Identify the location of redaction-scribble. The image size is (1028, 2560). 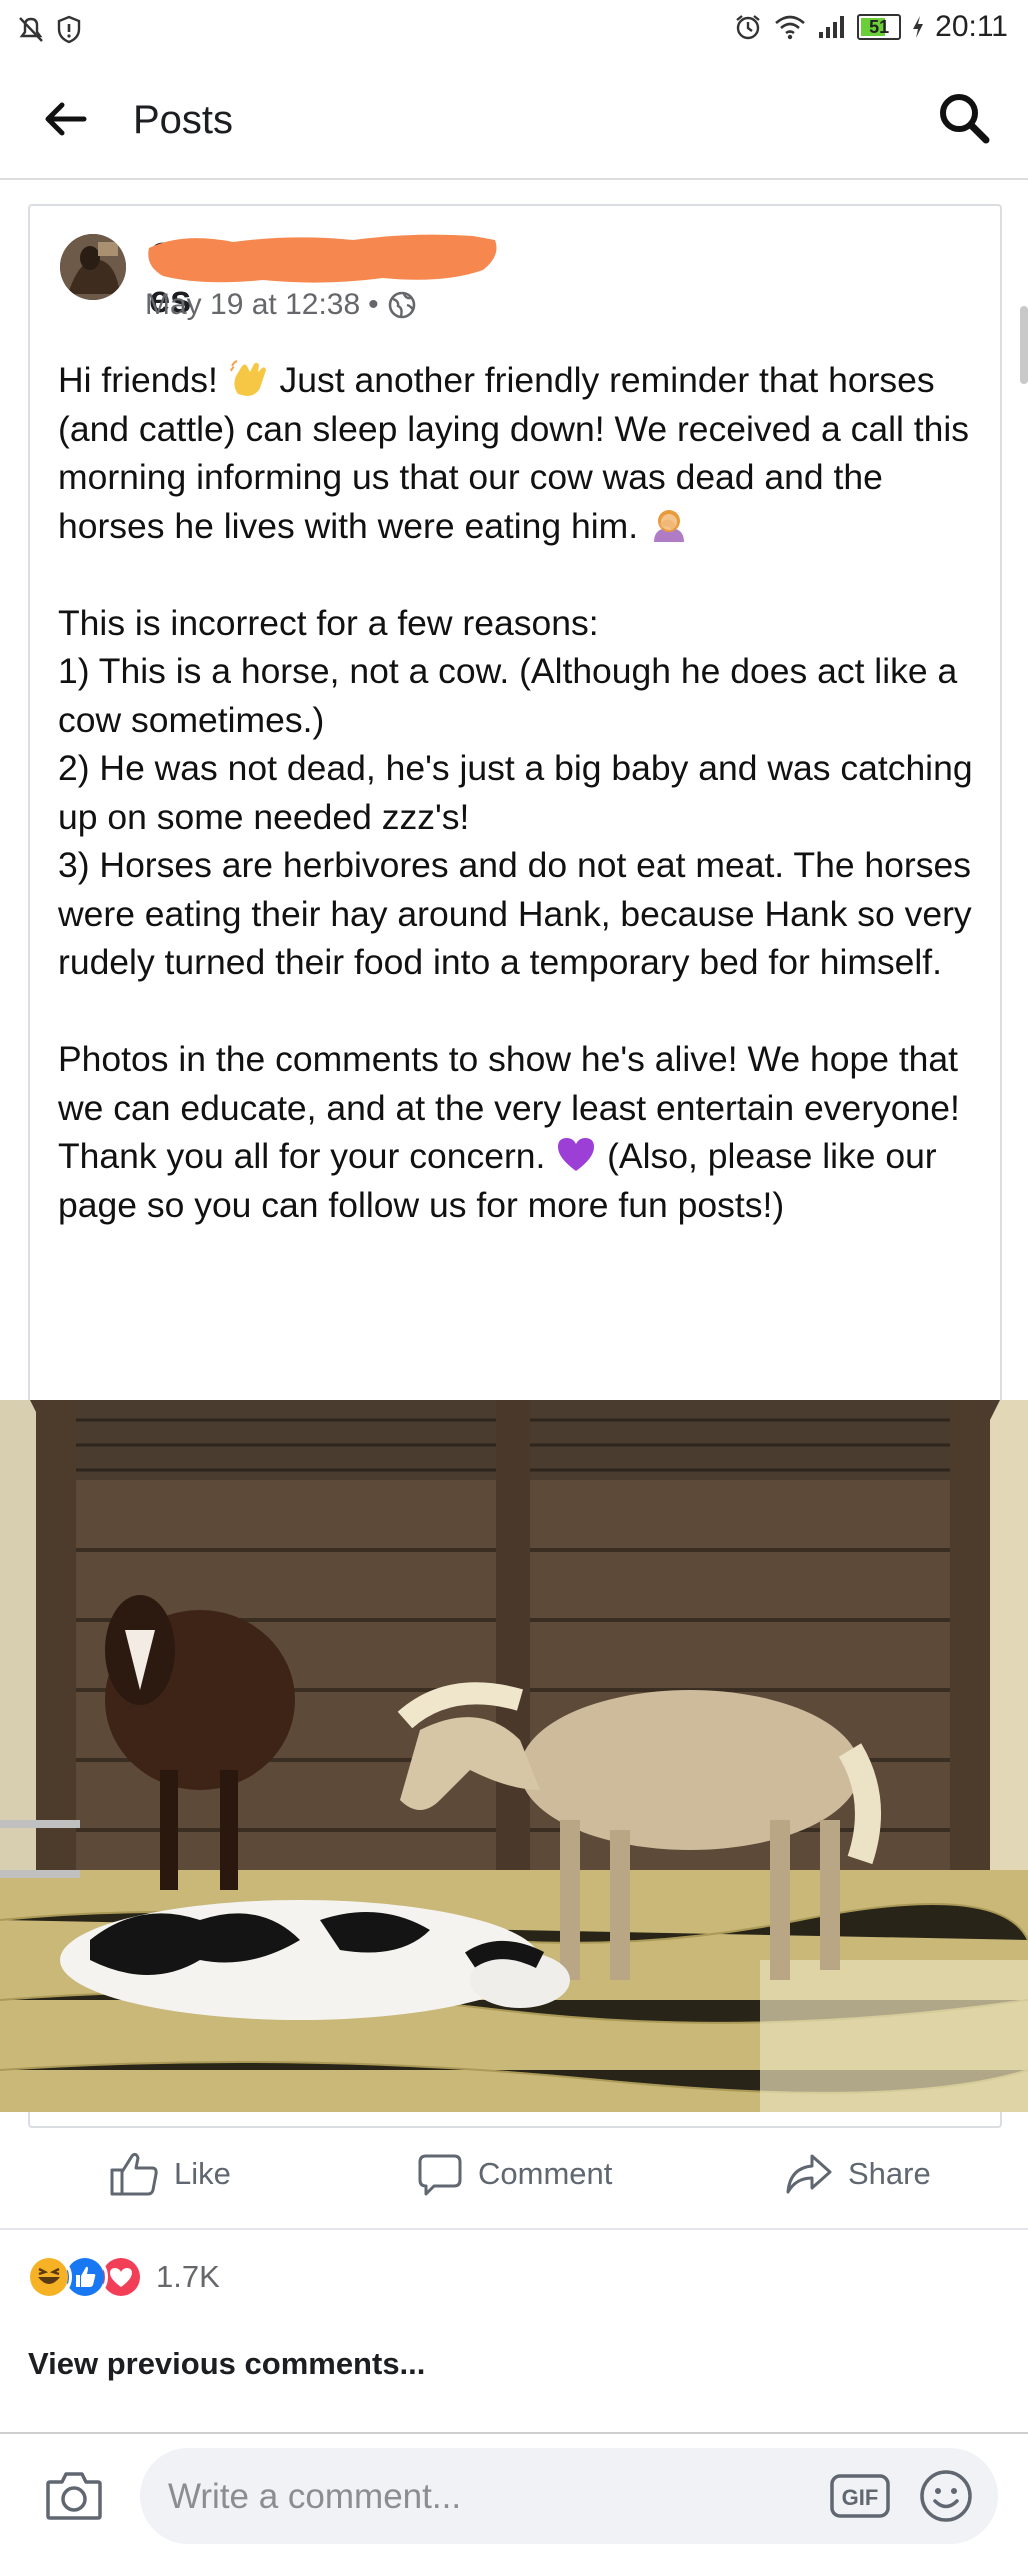
(322, 258).